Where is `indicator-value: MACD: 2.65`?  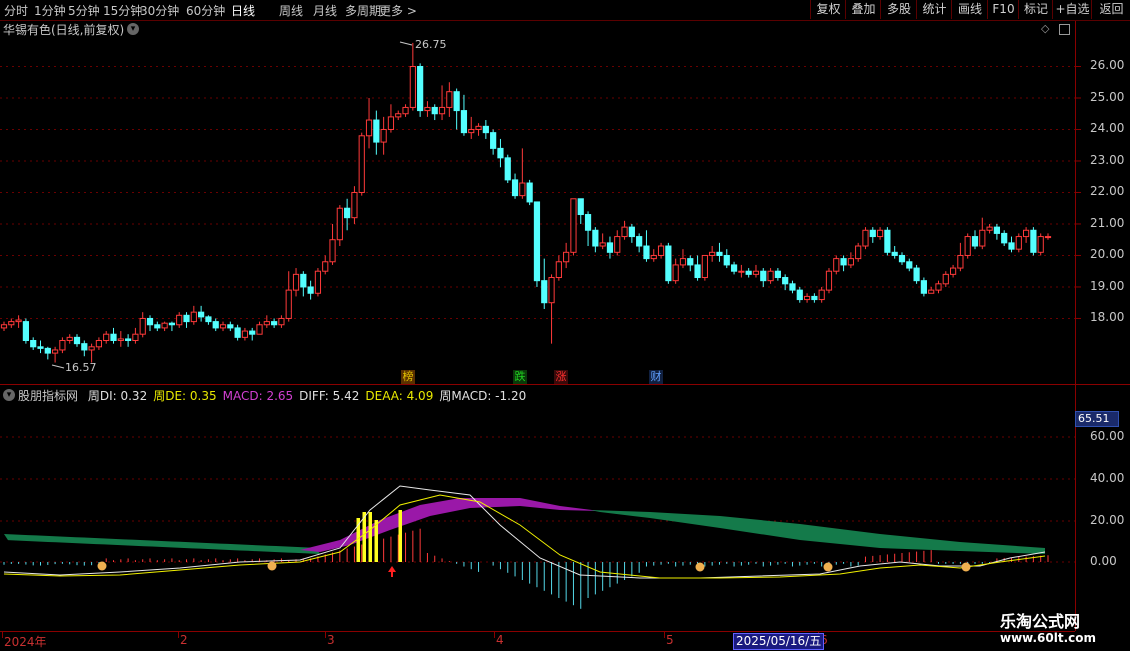
indicator-value: MACD: 2.65 is located at coordinates (258, 396).